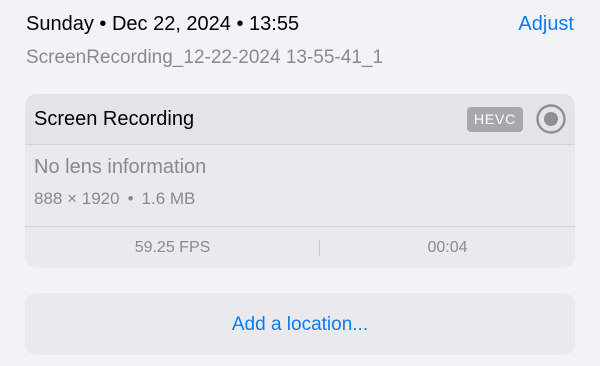  I want to click on photo-info-header: Sunday • Dec 22, 2024 • 13:55 Adjust, so click(300, 25).